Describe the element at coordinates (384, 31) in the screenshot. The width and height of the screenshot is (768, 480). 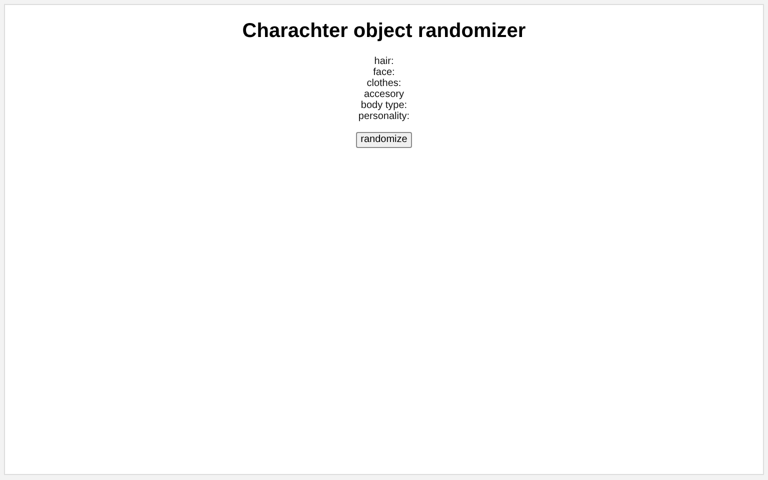
I see `page-title: Charachter object randomizer` at that location.